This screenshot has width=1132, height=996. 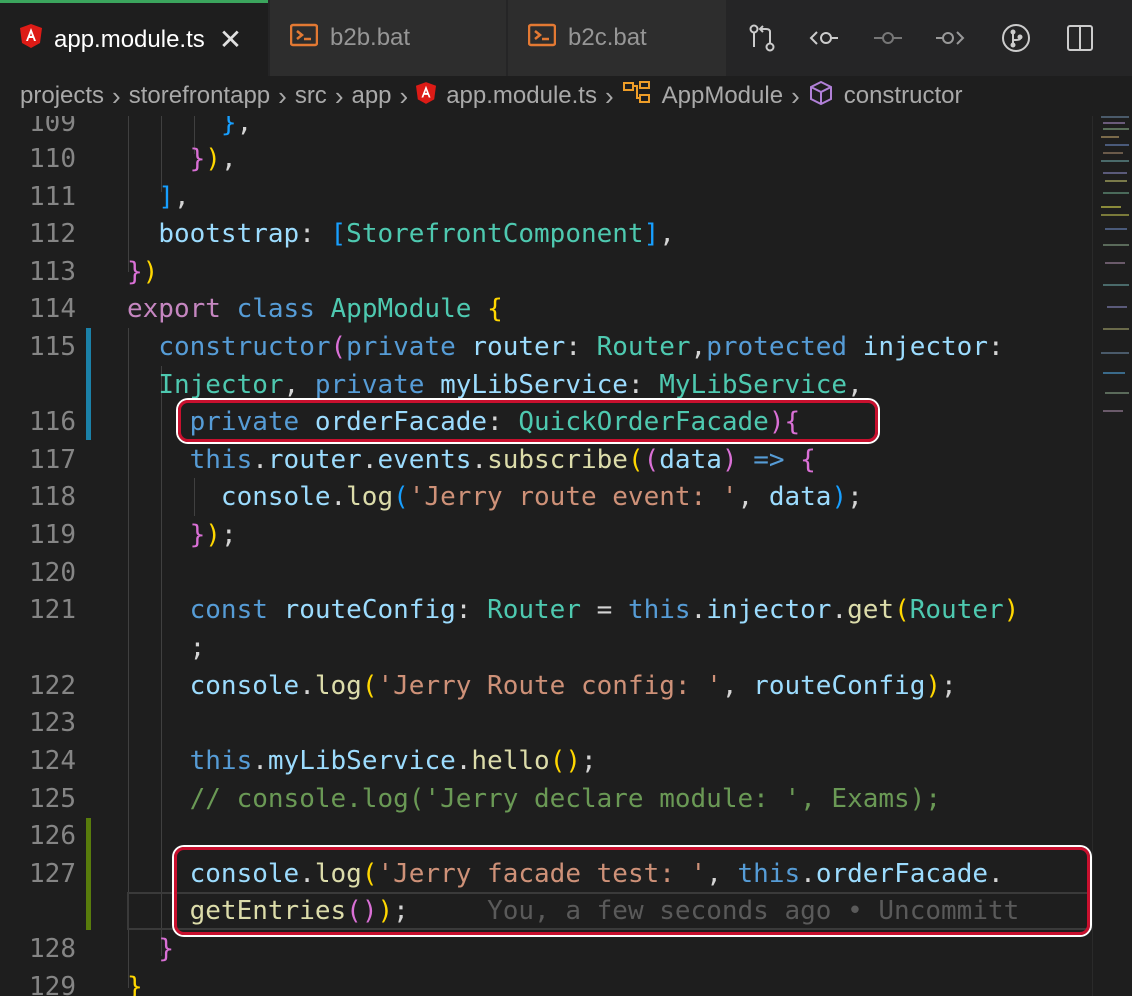 I want to click on open-changes-icon, so click(x=762, y=38).